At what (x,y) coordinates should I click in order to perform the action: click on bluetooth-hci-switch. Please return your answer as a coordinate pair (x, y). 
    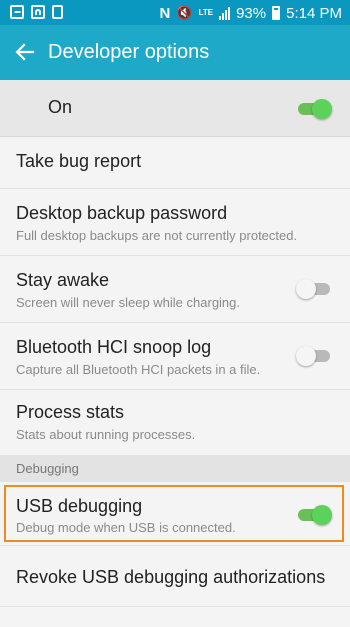
    Looking at the image, I should click on (314, 355).